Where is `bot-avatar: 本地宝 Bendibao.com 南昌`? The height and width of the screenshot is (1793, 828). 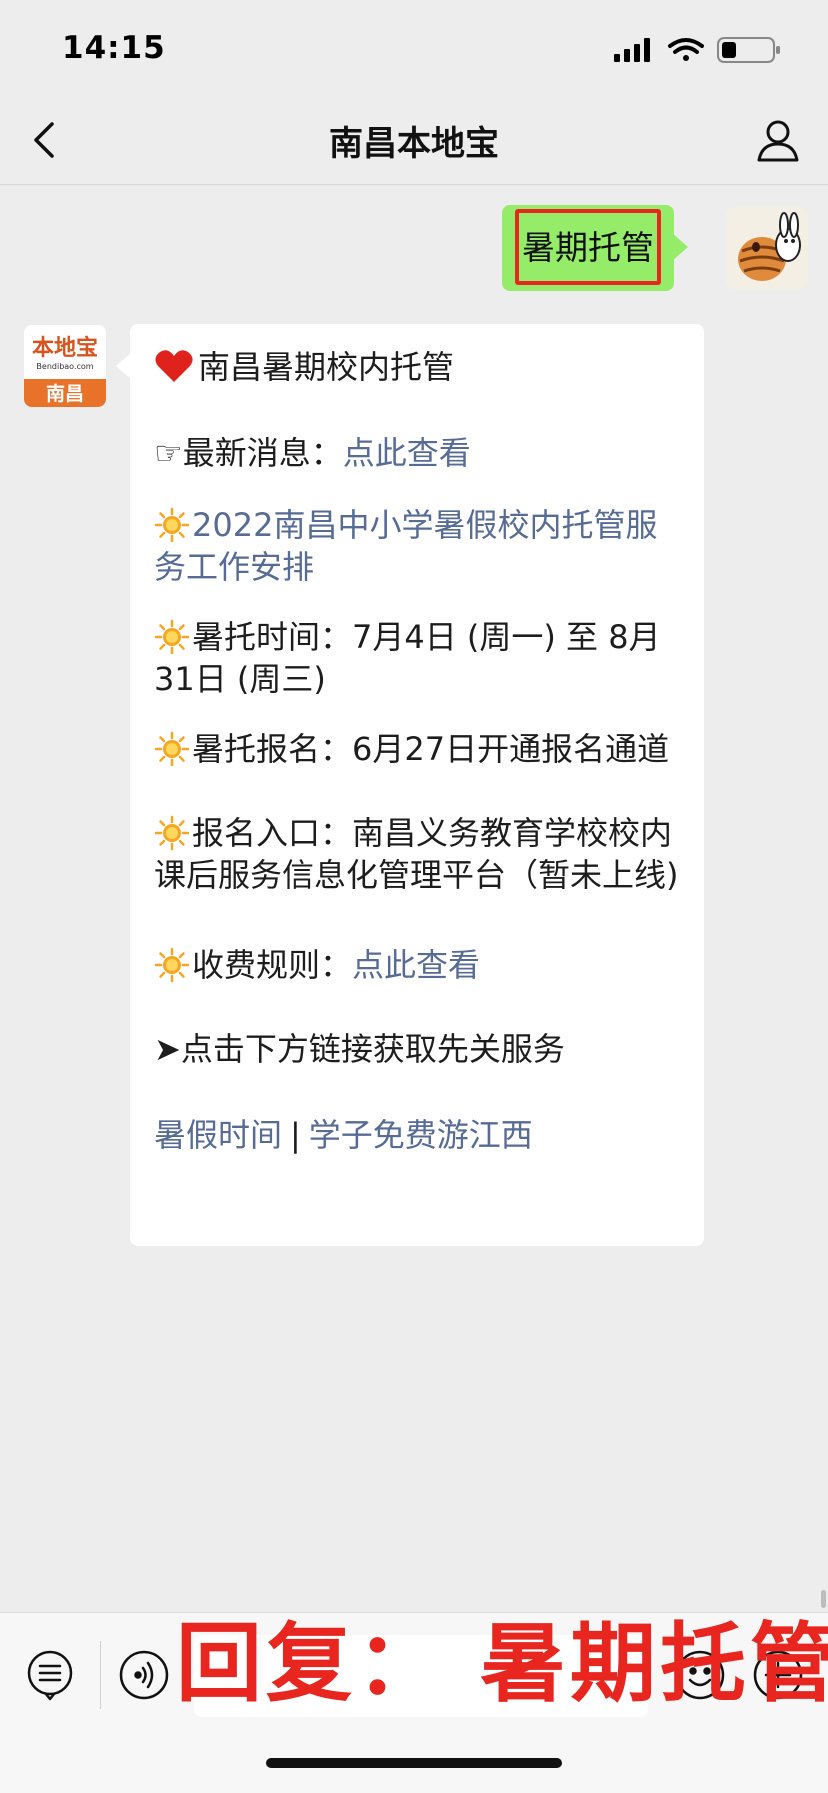 bot-avatar: 本地宝 Bendibao.com 南昌 is located at coordinates (65, 366).